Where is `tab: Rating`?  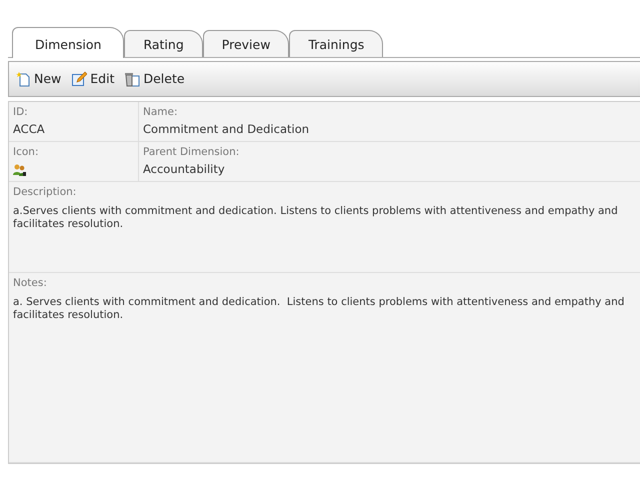 tab: Rating is located at coordinates (163, 43).